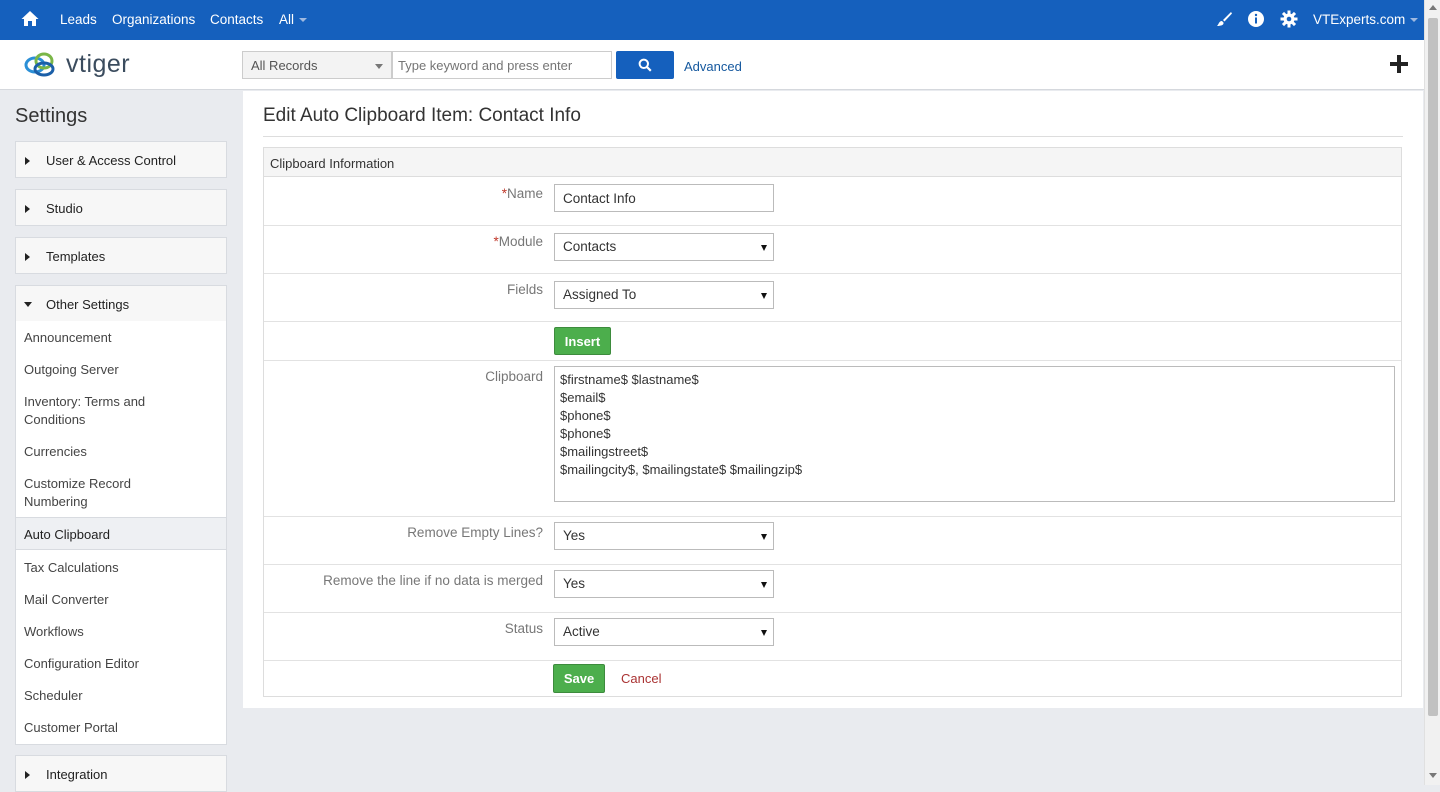 The width and height of the screenshot is (1440, 792). I want to click on sidebar-group-studio: Studio, so click(121, 207).